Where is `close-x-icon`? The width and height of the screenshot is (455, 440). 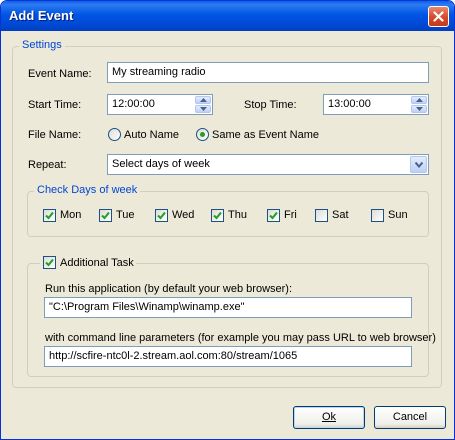 close-x-icon is located at coordinates (438, 16).